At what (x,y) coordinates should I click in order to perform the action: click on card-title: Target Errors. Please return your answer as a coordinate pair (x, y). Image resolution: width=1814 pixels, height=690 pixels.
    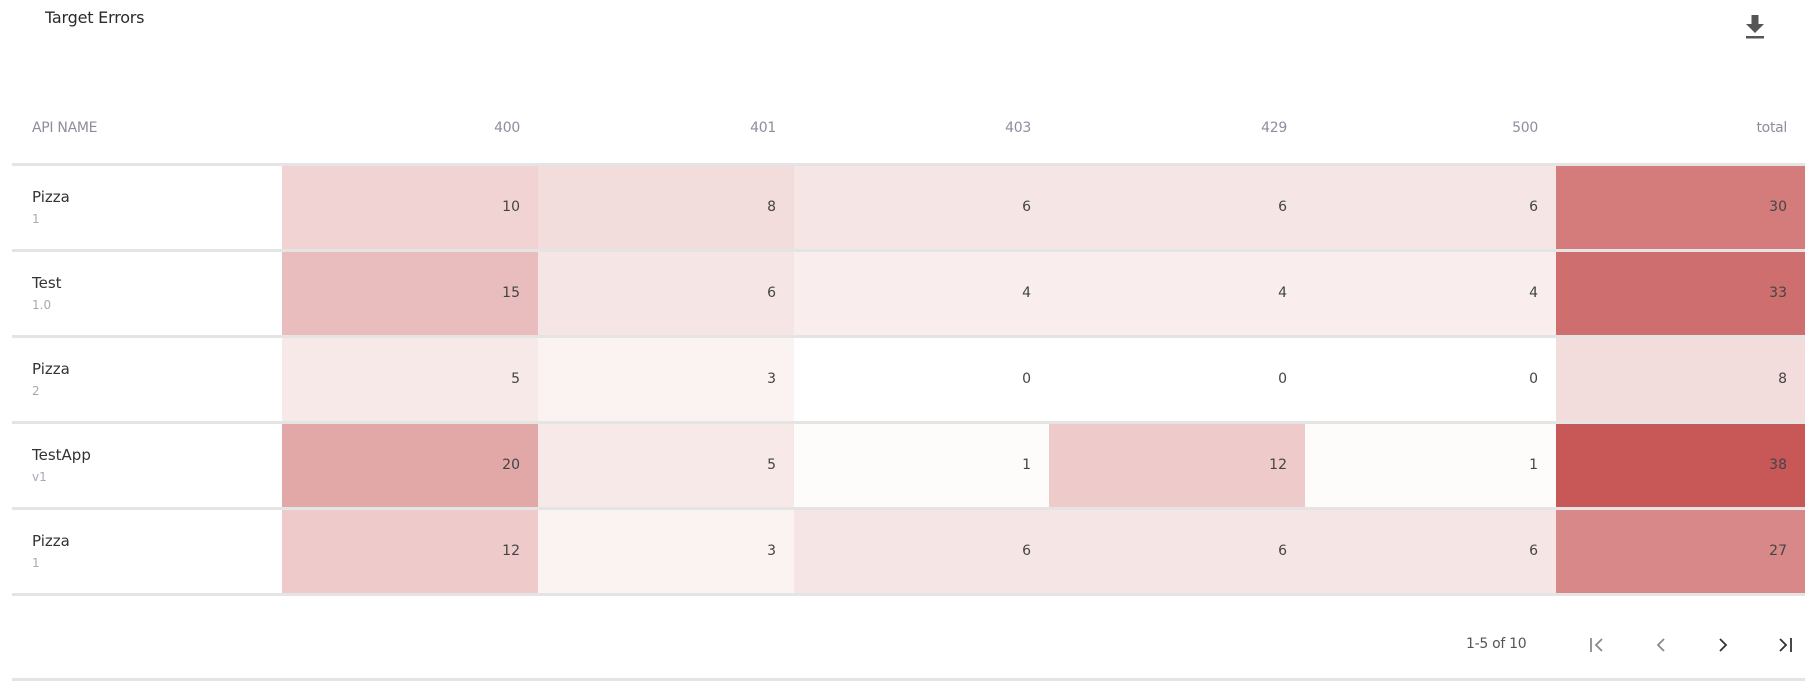
    Looking at the image, I should click on (95, 17).